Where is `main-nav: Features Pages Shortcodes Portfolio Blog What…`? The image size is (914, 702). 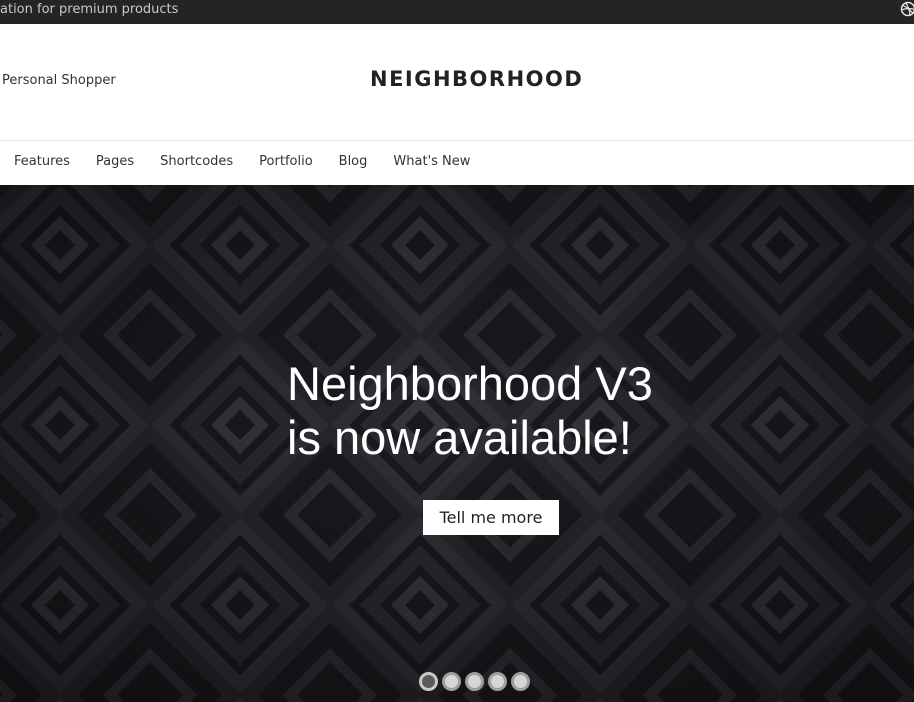 main-nav: Features Pages Shortcodes Portfolio Blog What… is located at coordinates (457, 163).